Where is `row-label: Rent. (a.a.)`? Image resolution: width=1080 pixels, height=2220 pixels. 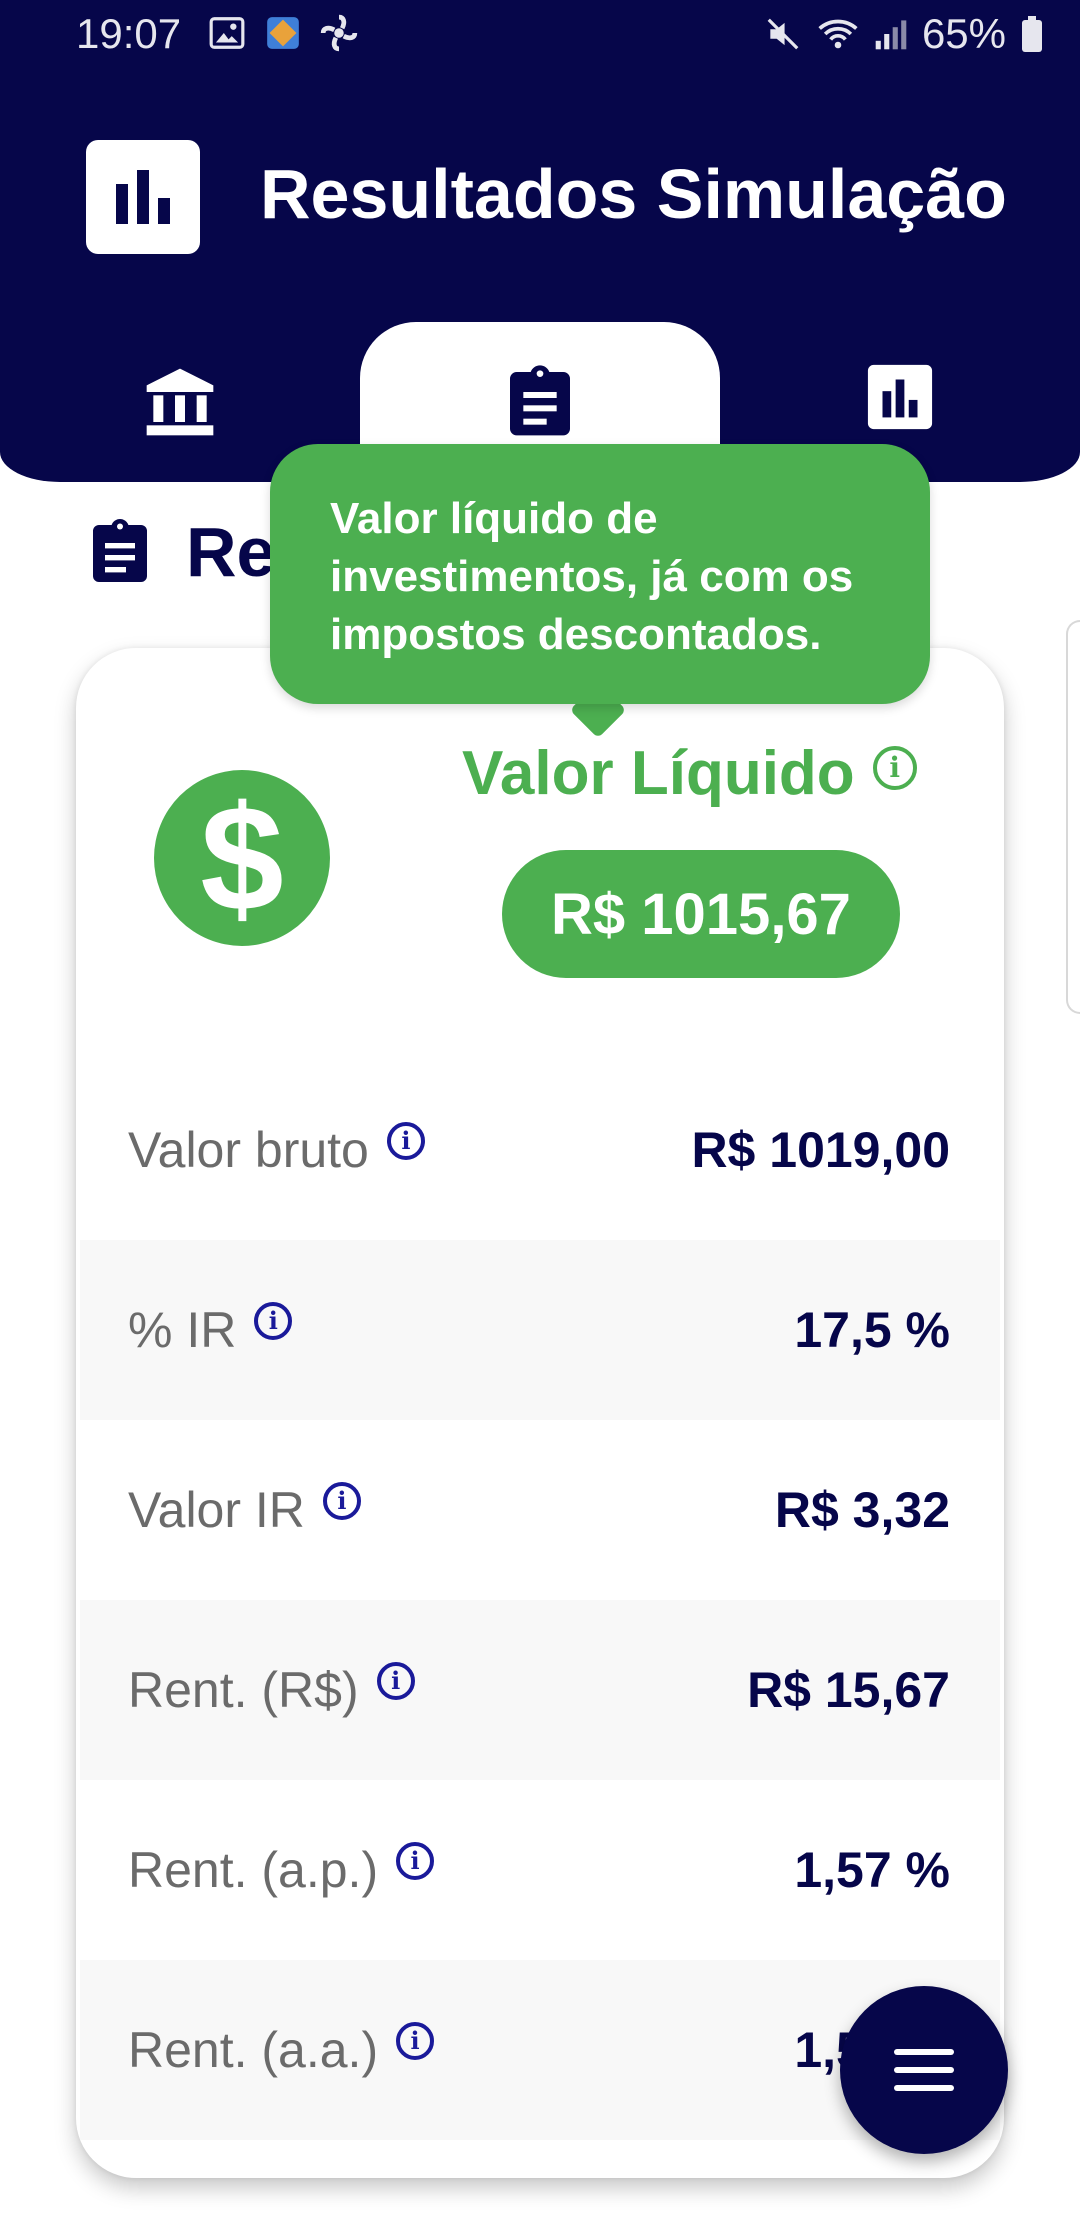 row-label: Rent. (a.a.) is located at coordinates (253, 2050).